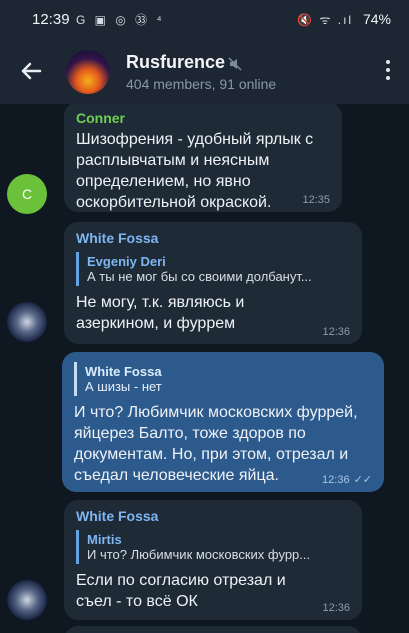  I want to click on muted-icon, so click(235, 64).